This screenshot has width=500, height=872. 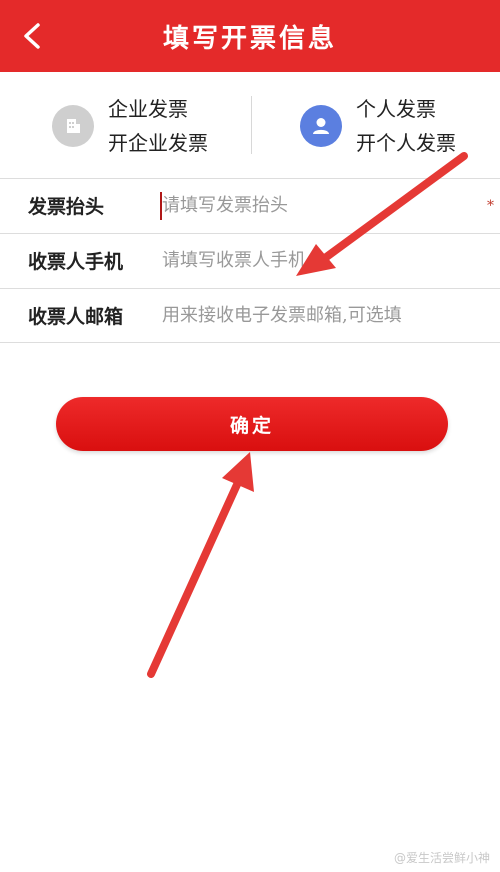 I want to click on page-title: 填写开票信息, so click(x=249, y=38).